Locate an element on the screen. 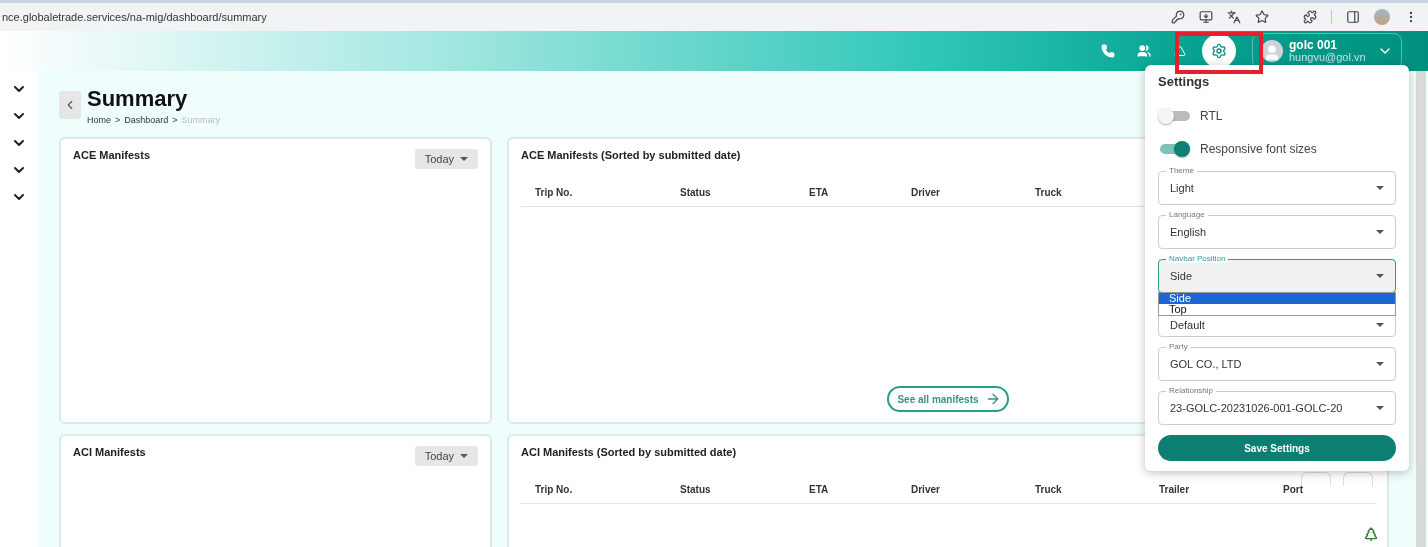  panel-title: Settings is located at coordinates (1184, 81).